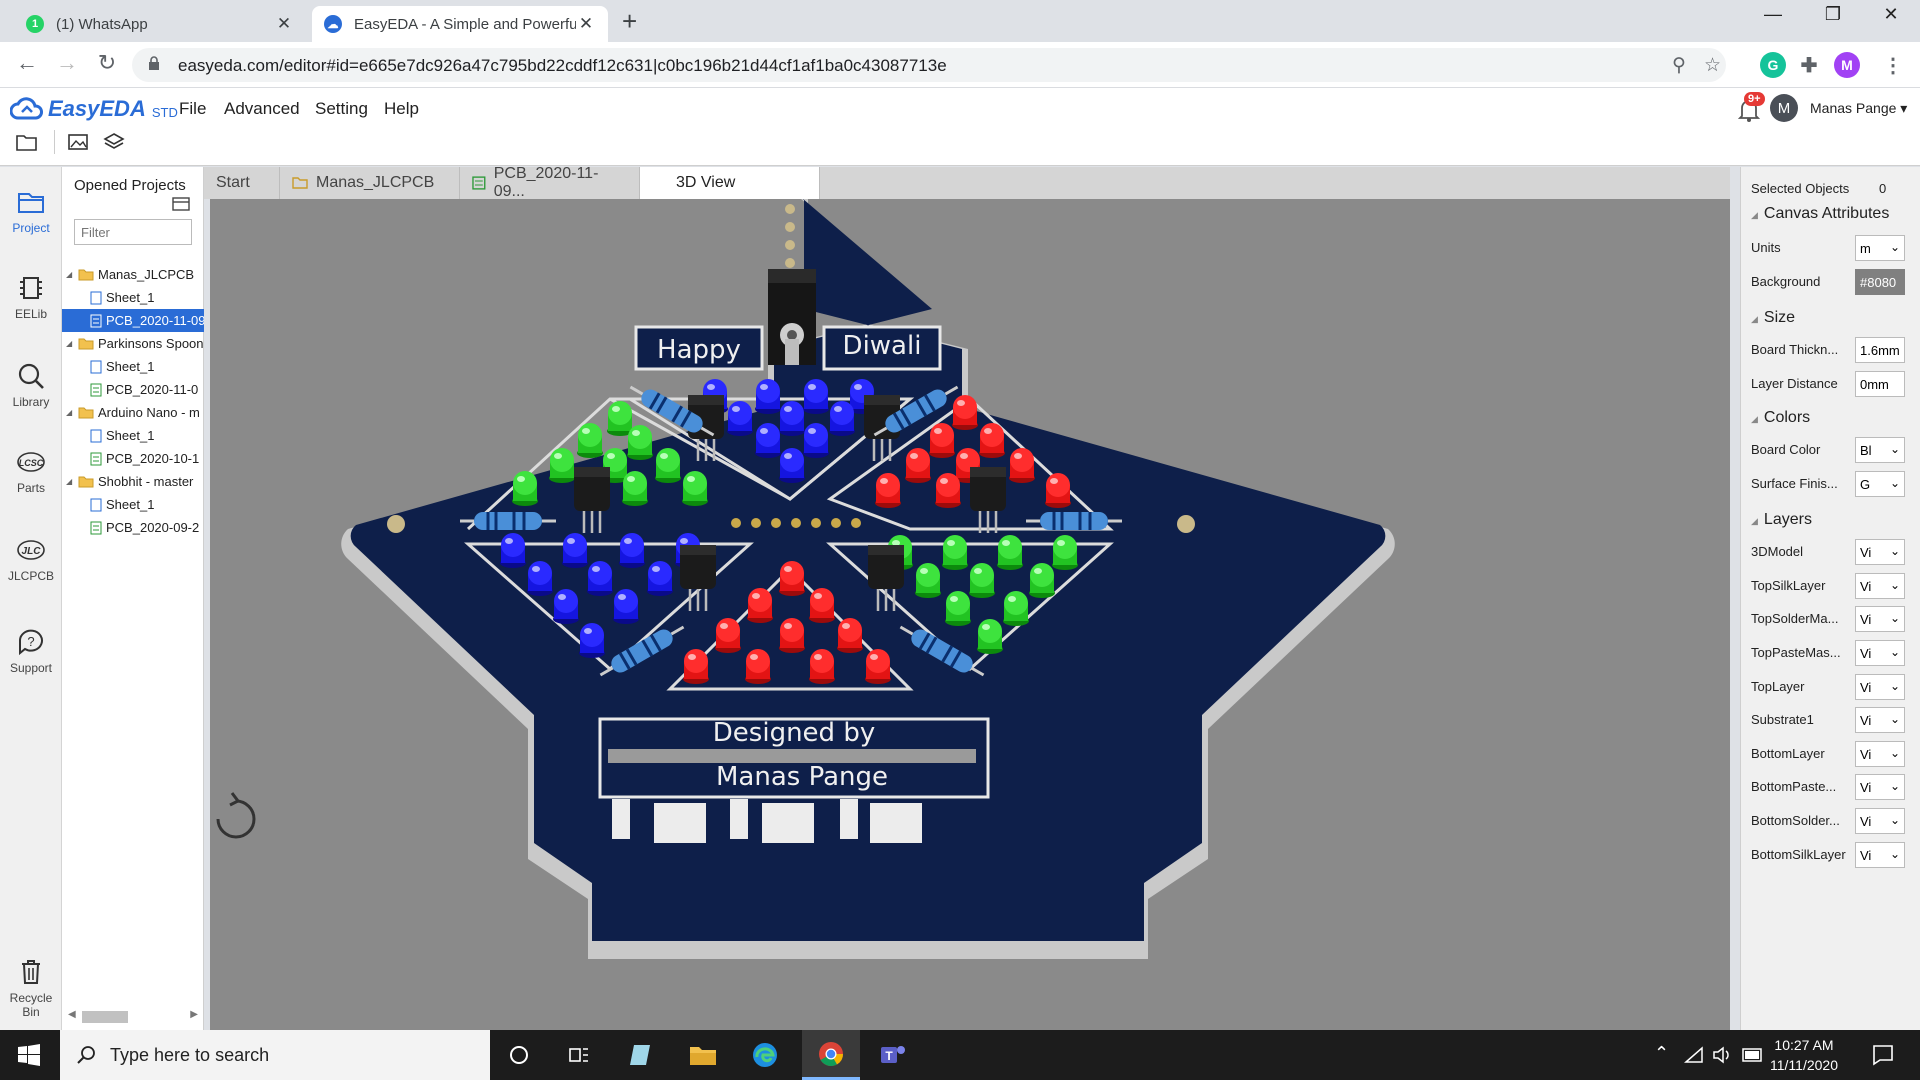  I want to click on tree-file: PCB_2020-09-2, so click(133, 527).